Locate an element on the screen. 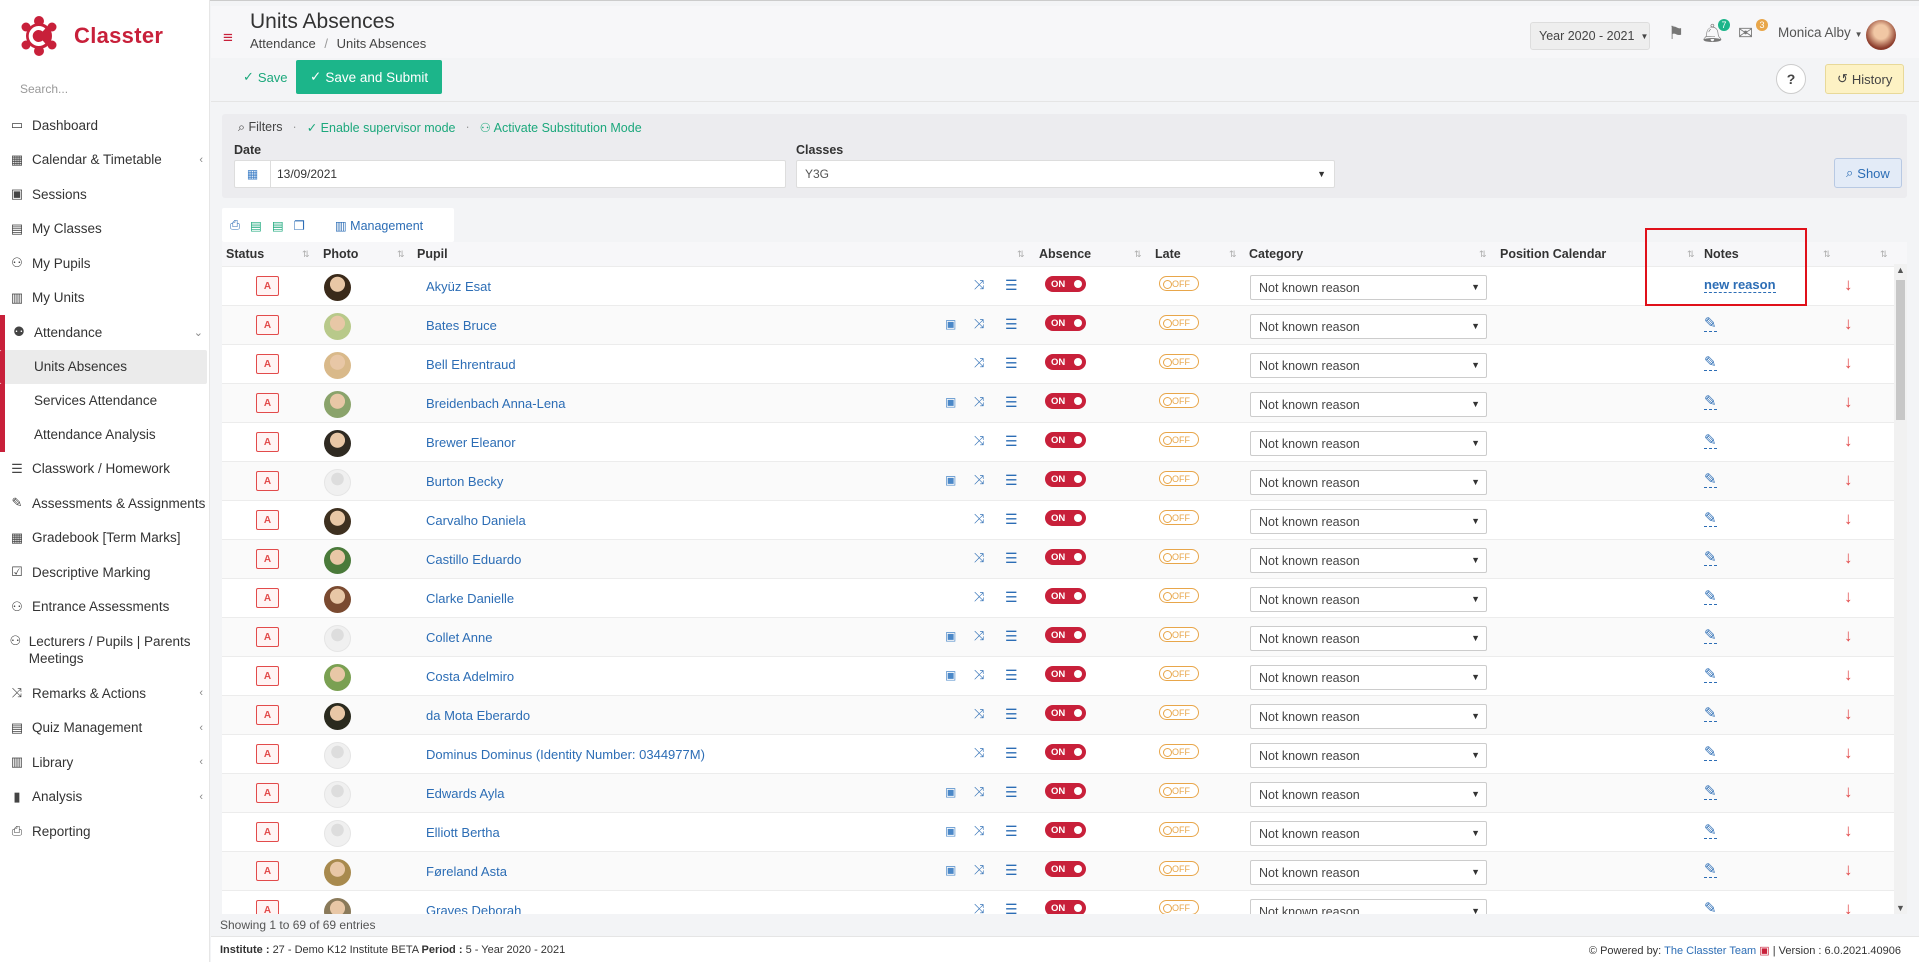 The width and height of the screenshot is (1919, 962). sidebar-subitem-attendance-analysis: Attendance Analysis is located at coordinates (104, 434).